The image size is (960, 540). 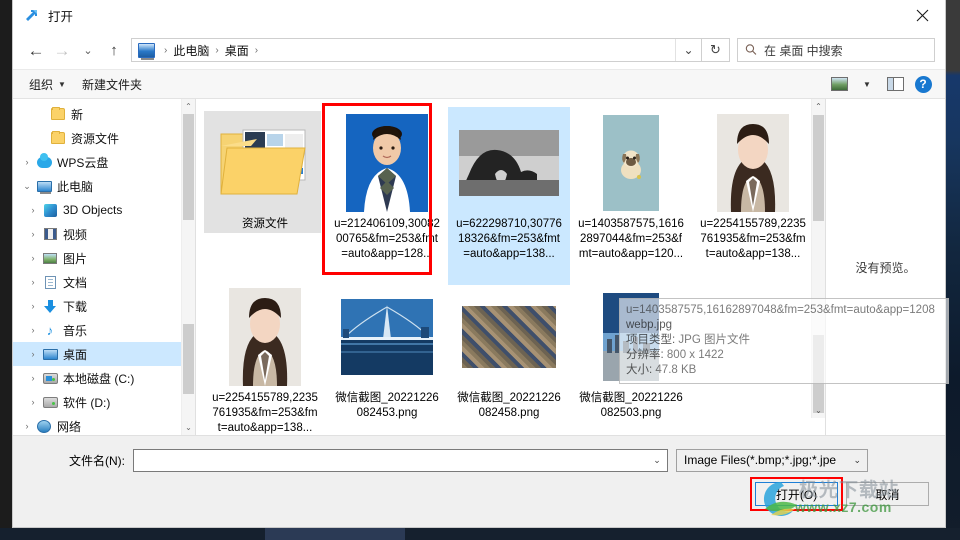 I want to click on sidebar-item-videos: › 视频, so click(x=97, y=234).